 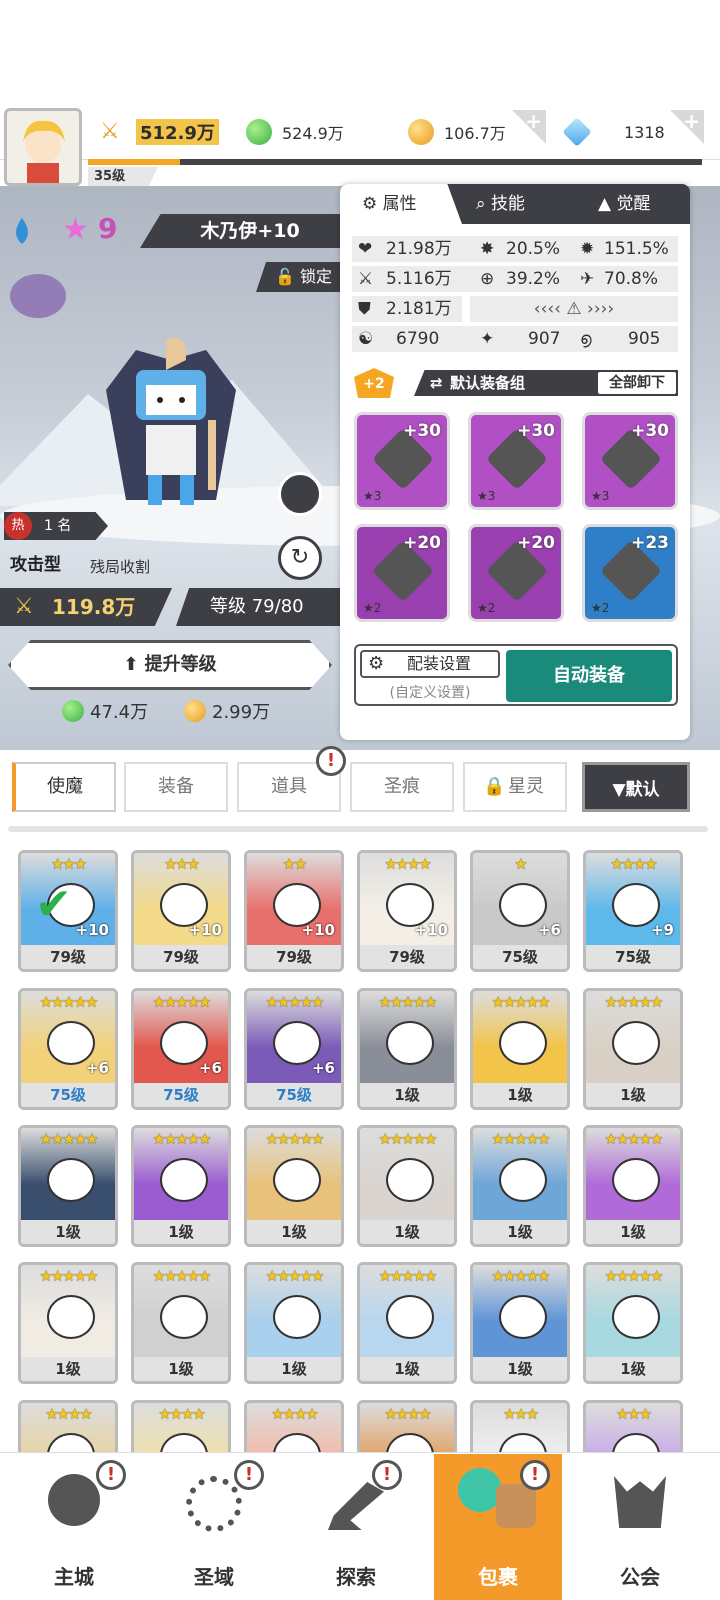 What do you see at coordinates (520, 911) in the screenshot?
I see `hero-card: ★ +6 75级` at bounding box center [520, 911].